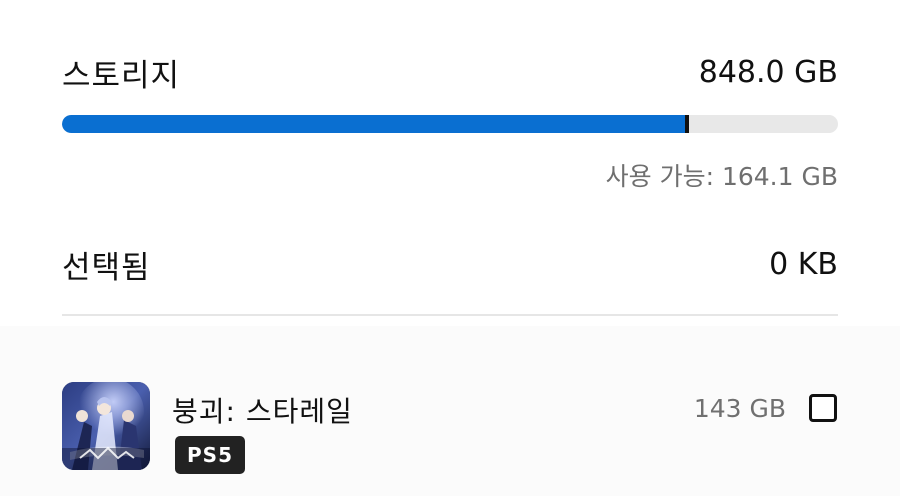  Describe the element at coordinates (721, 176) in the screenshot. I see `storage-available: 사용 가능: 164.1 GB` at that location.